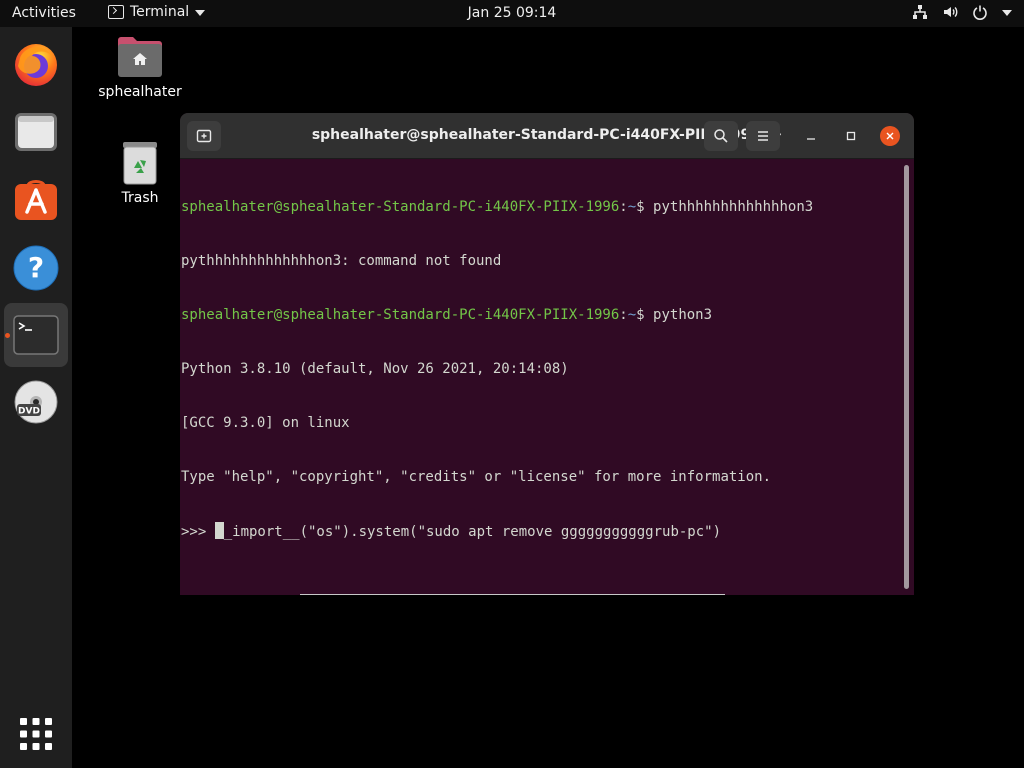  I want to click on desktop-trash: Trash, so click(140, 173).